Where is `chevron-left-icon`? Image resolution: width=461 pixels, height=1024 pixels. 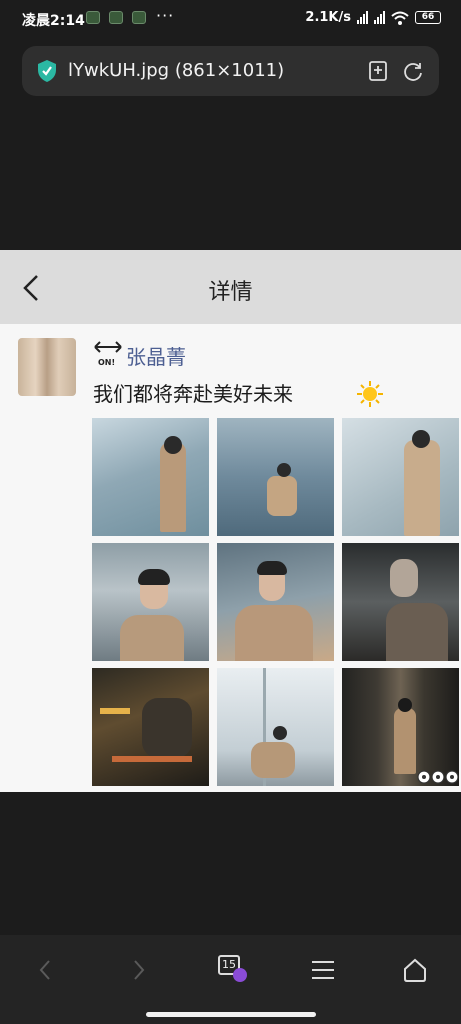 chevron-left-icon is located at coordinates (44, 970).